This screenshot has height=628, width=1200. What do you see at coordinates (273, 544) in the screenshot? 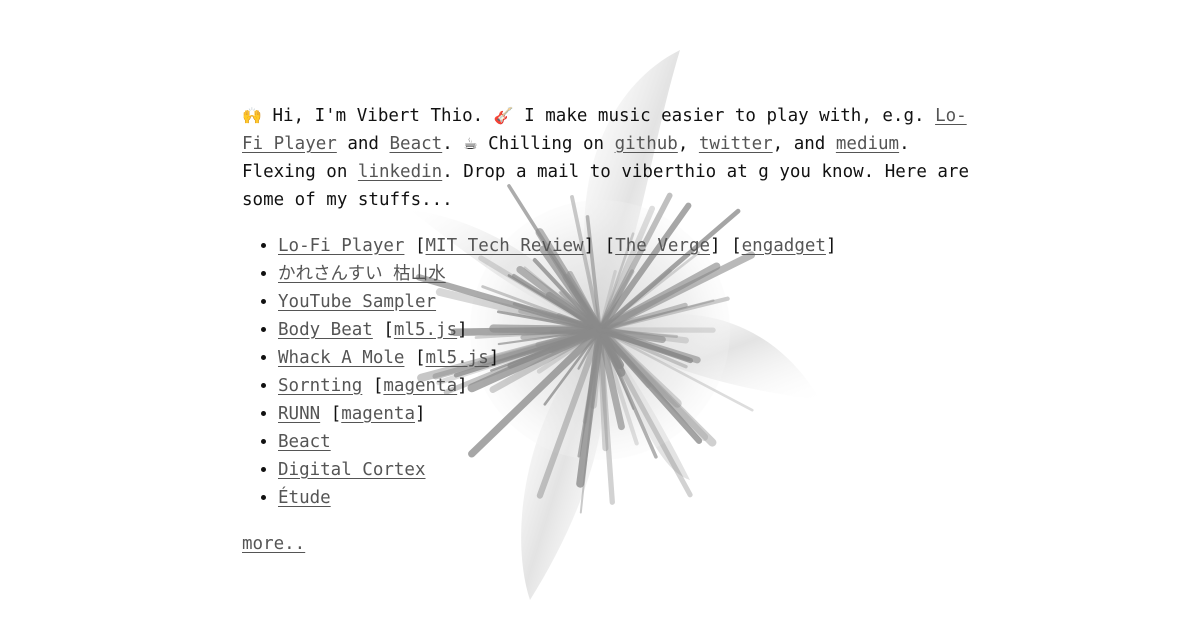
I see `more-link: more..` at bounding box center [273, 544].